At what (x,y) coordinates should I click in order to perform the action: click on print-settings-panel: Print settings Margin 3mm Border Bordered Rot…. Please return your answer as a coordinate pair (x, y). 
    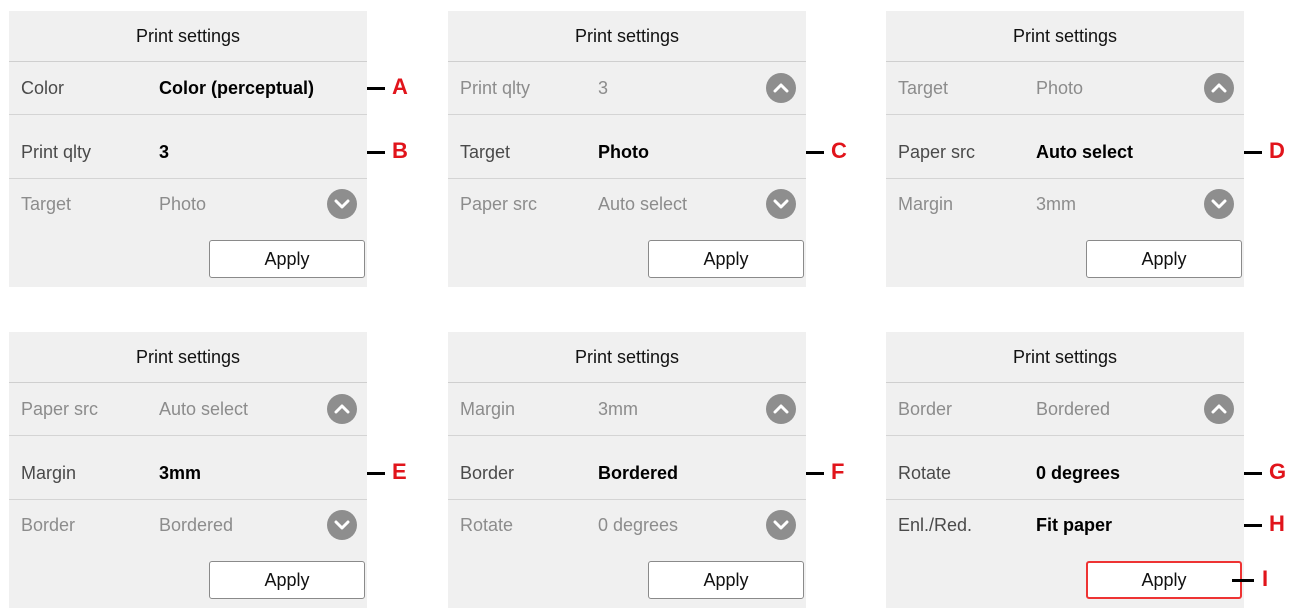
    Looking at the image, I should click on (627, 470).